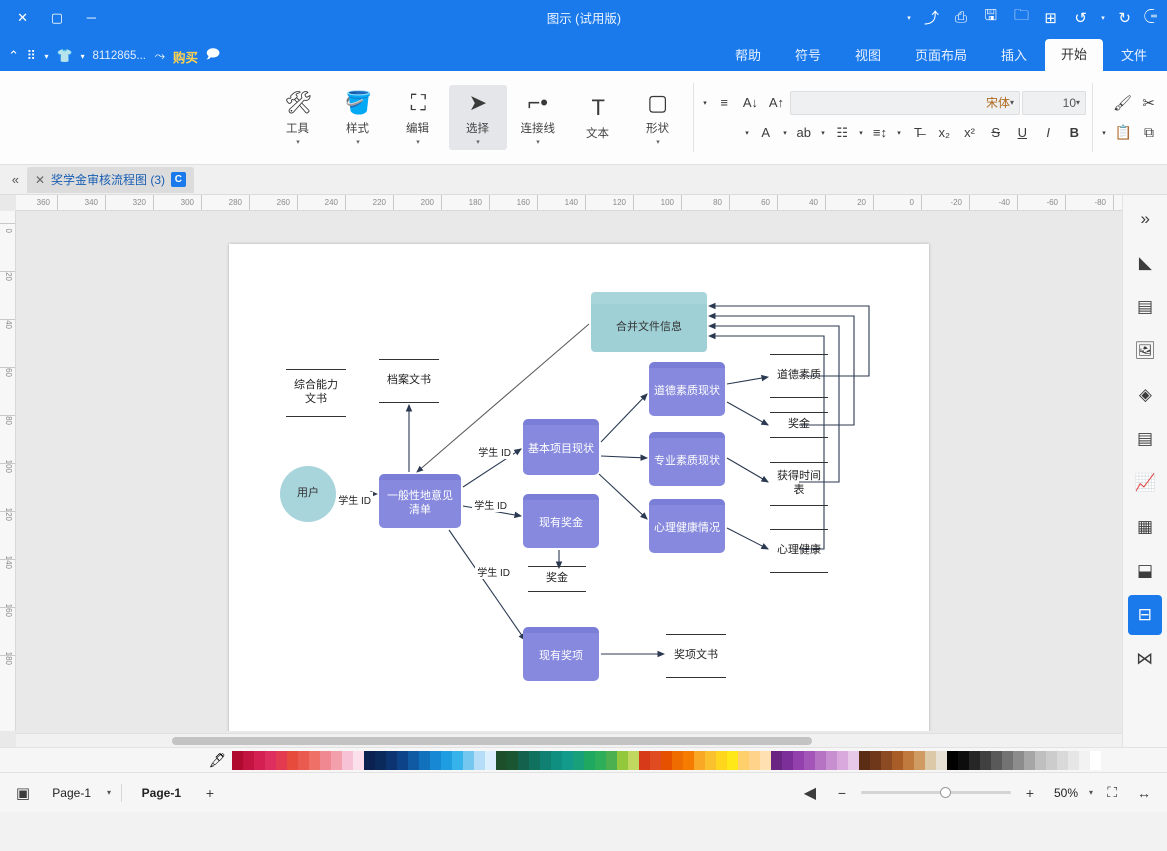 The height and width of the screenshot is (851, 1167). Describe the element at coordinates (1125, 18) in the screenshot. I see `redo-button: ↻` at that location.